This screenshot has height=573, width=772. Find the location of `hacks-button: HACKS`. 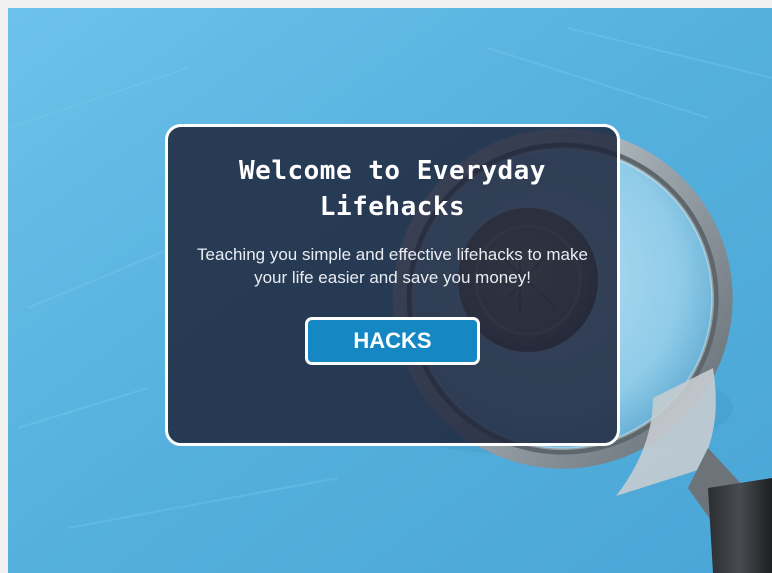

hacks-button: HACKS is located at coordinates (392, 341).